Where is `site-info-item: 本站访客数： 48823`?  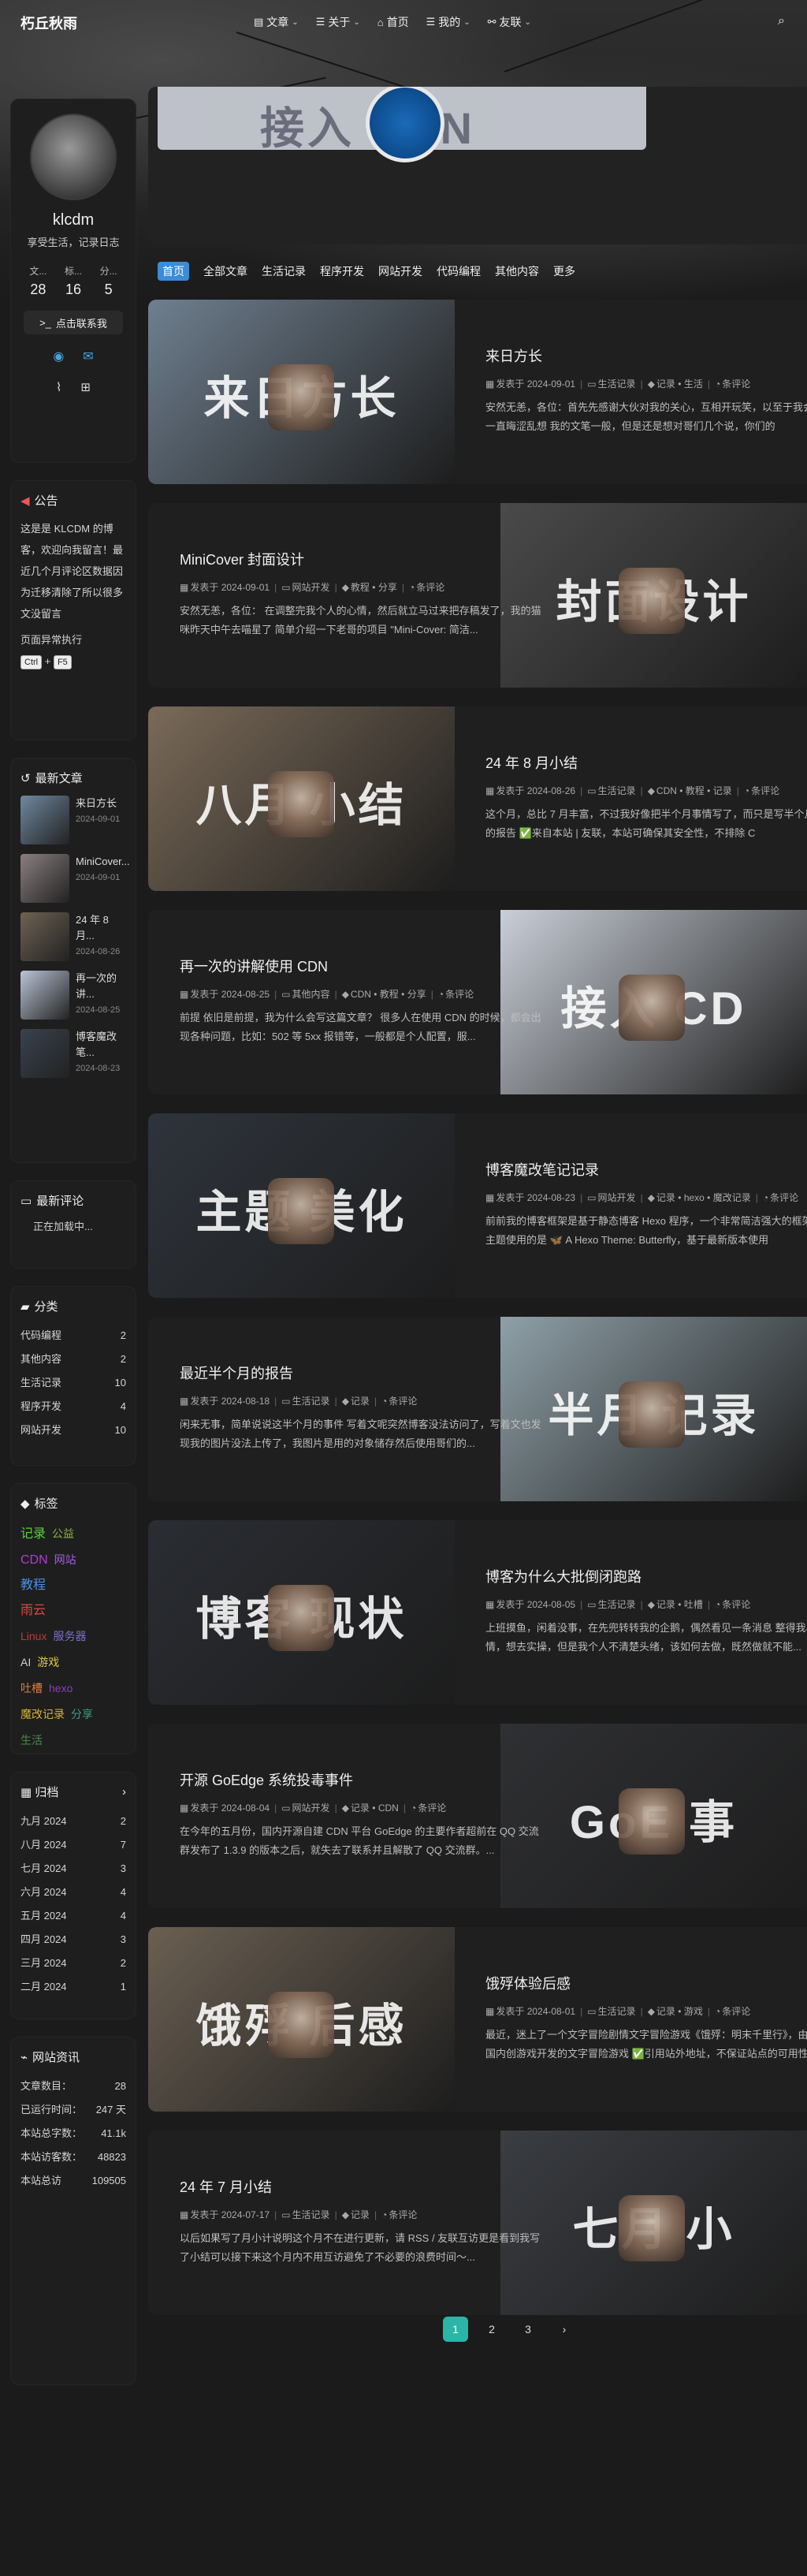
site-info-item: 本站访客数： 48823 is located at coordinates (73, 2157).